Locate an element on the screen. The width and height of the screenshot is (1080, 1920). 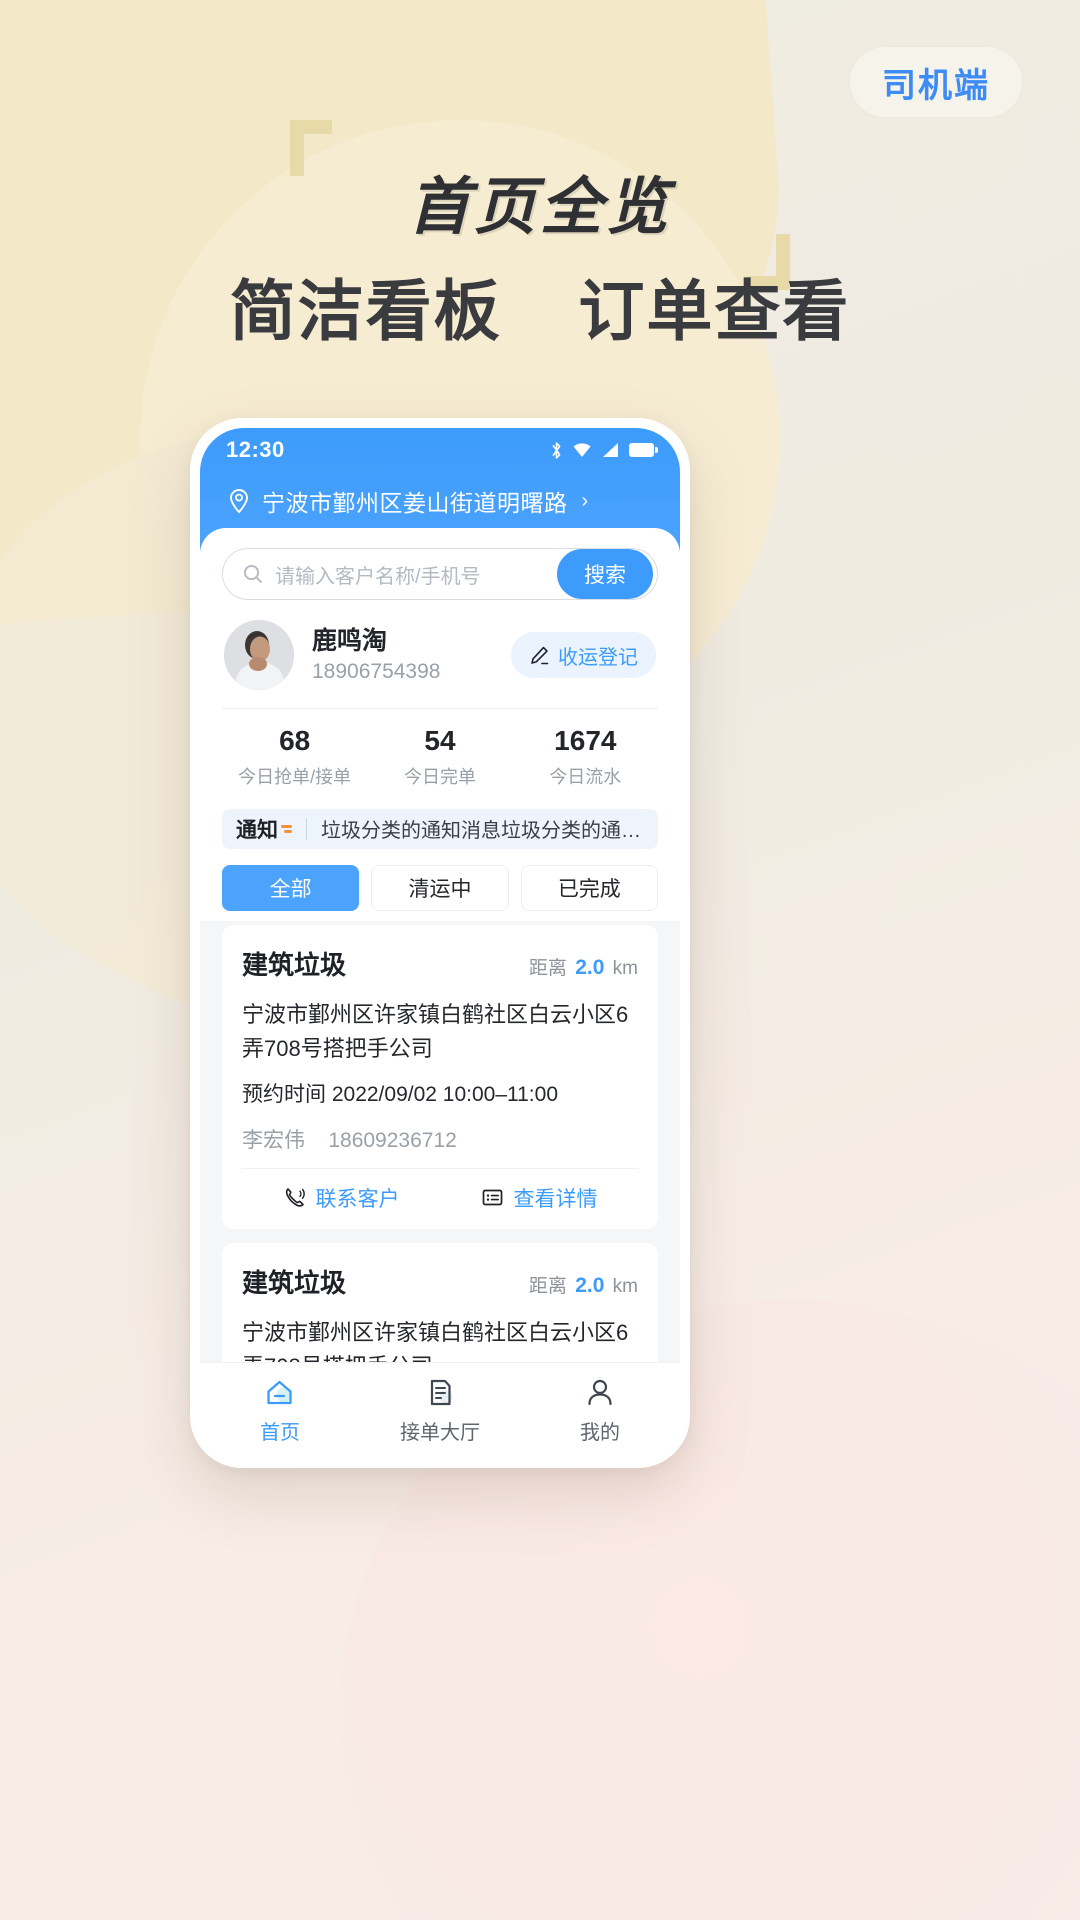
phone-icon is located at coordinates (295, 1197).